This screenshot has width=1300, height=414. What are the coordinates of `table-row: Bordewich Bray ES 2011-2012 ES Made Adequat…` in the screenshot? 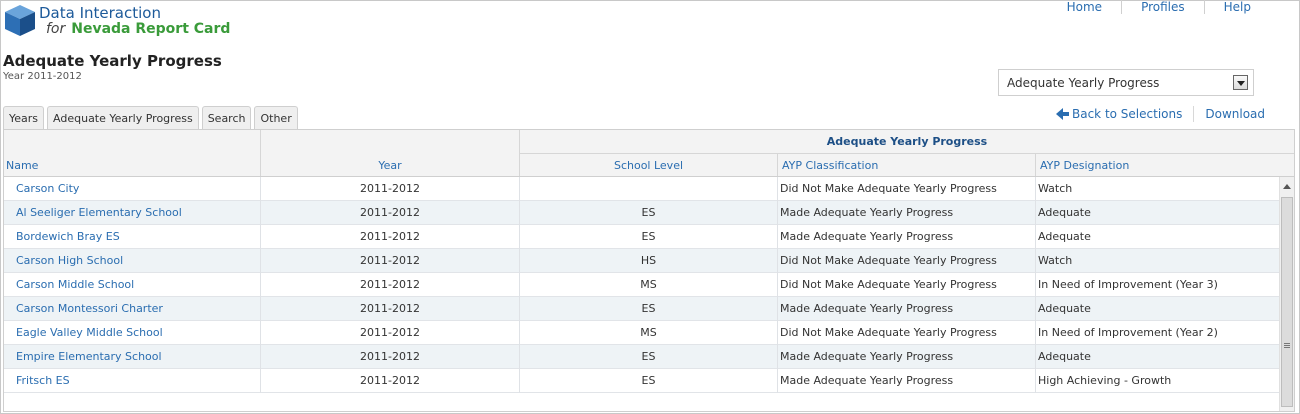 It's located at (641, 237).